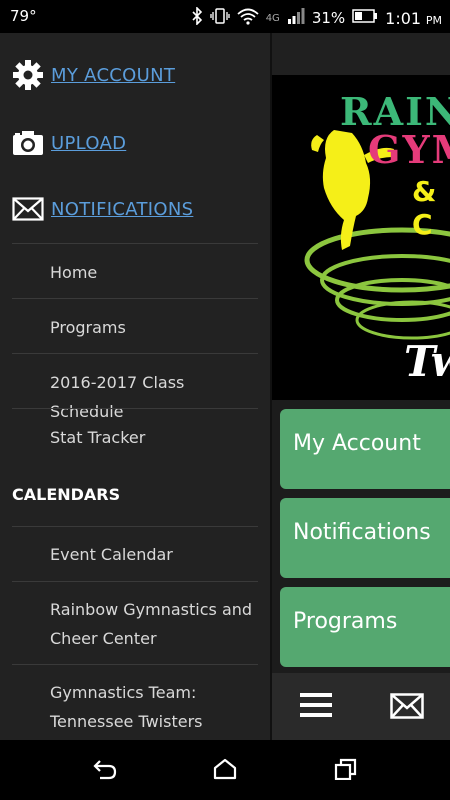 The image size is (450, 800). I want to click on calendars-section-title: CALENDARS, so click(66, 494).